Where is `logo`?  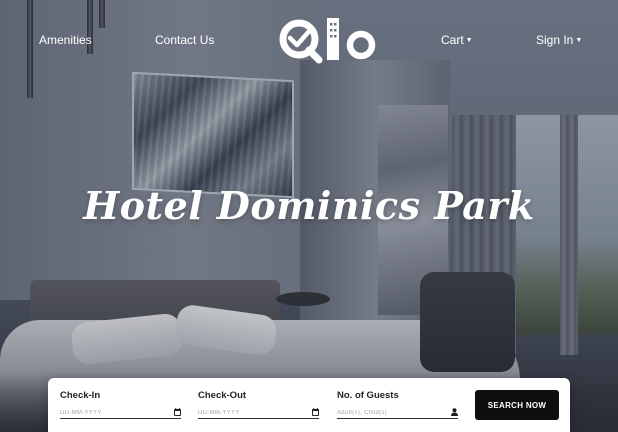
logo is located at coordinates (327, 40).